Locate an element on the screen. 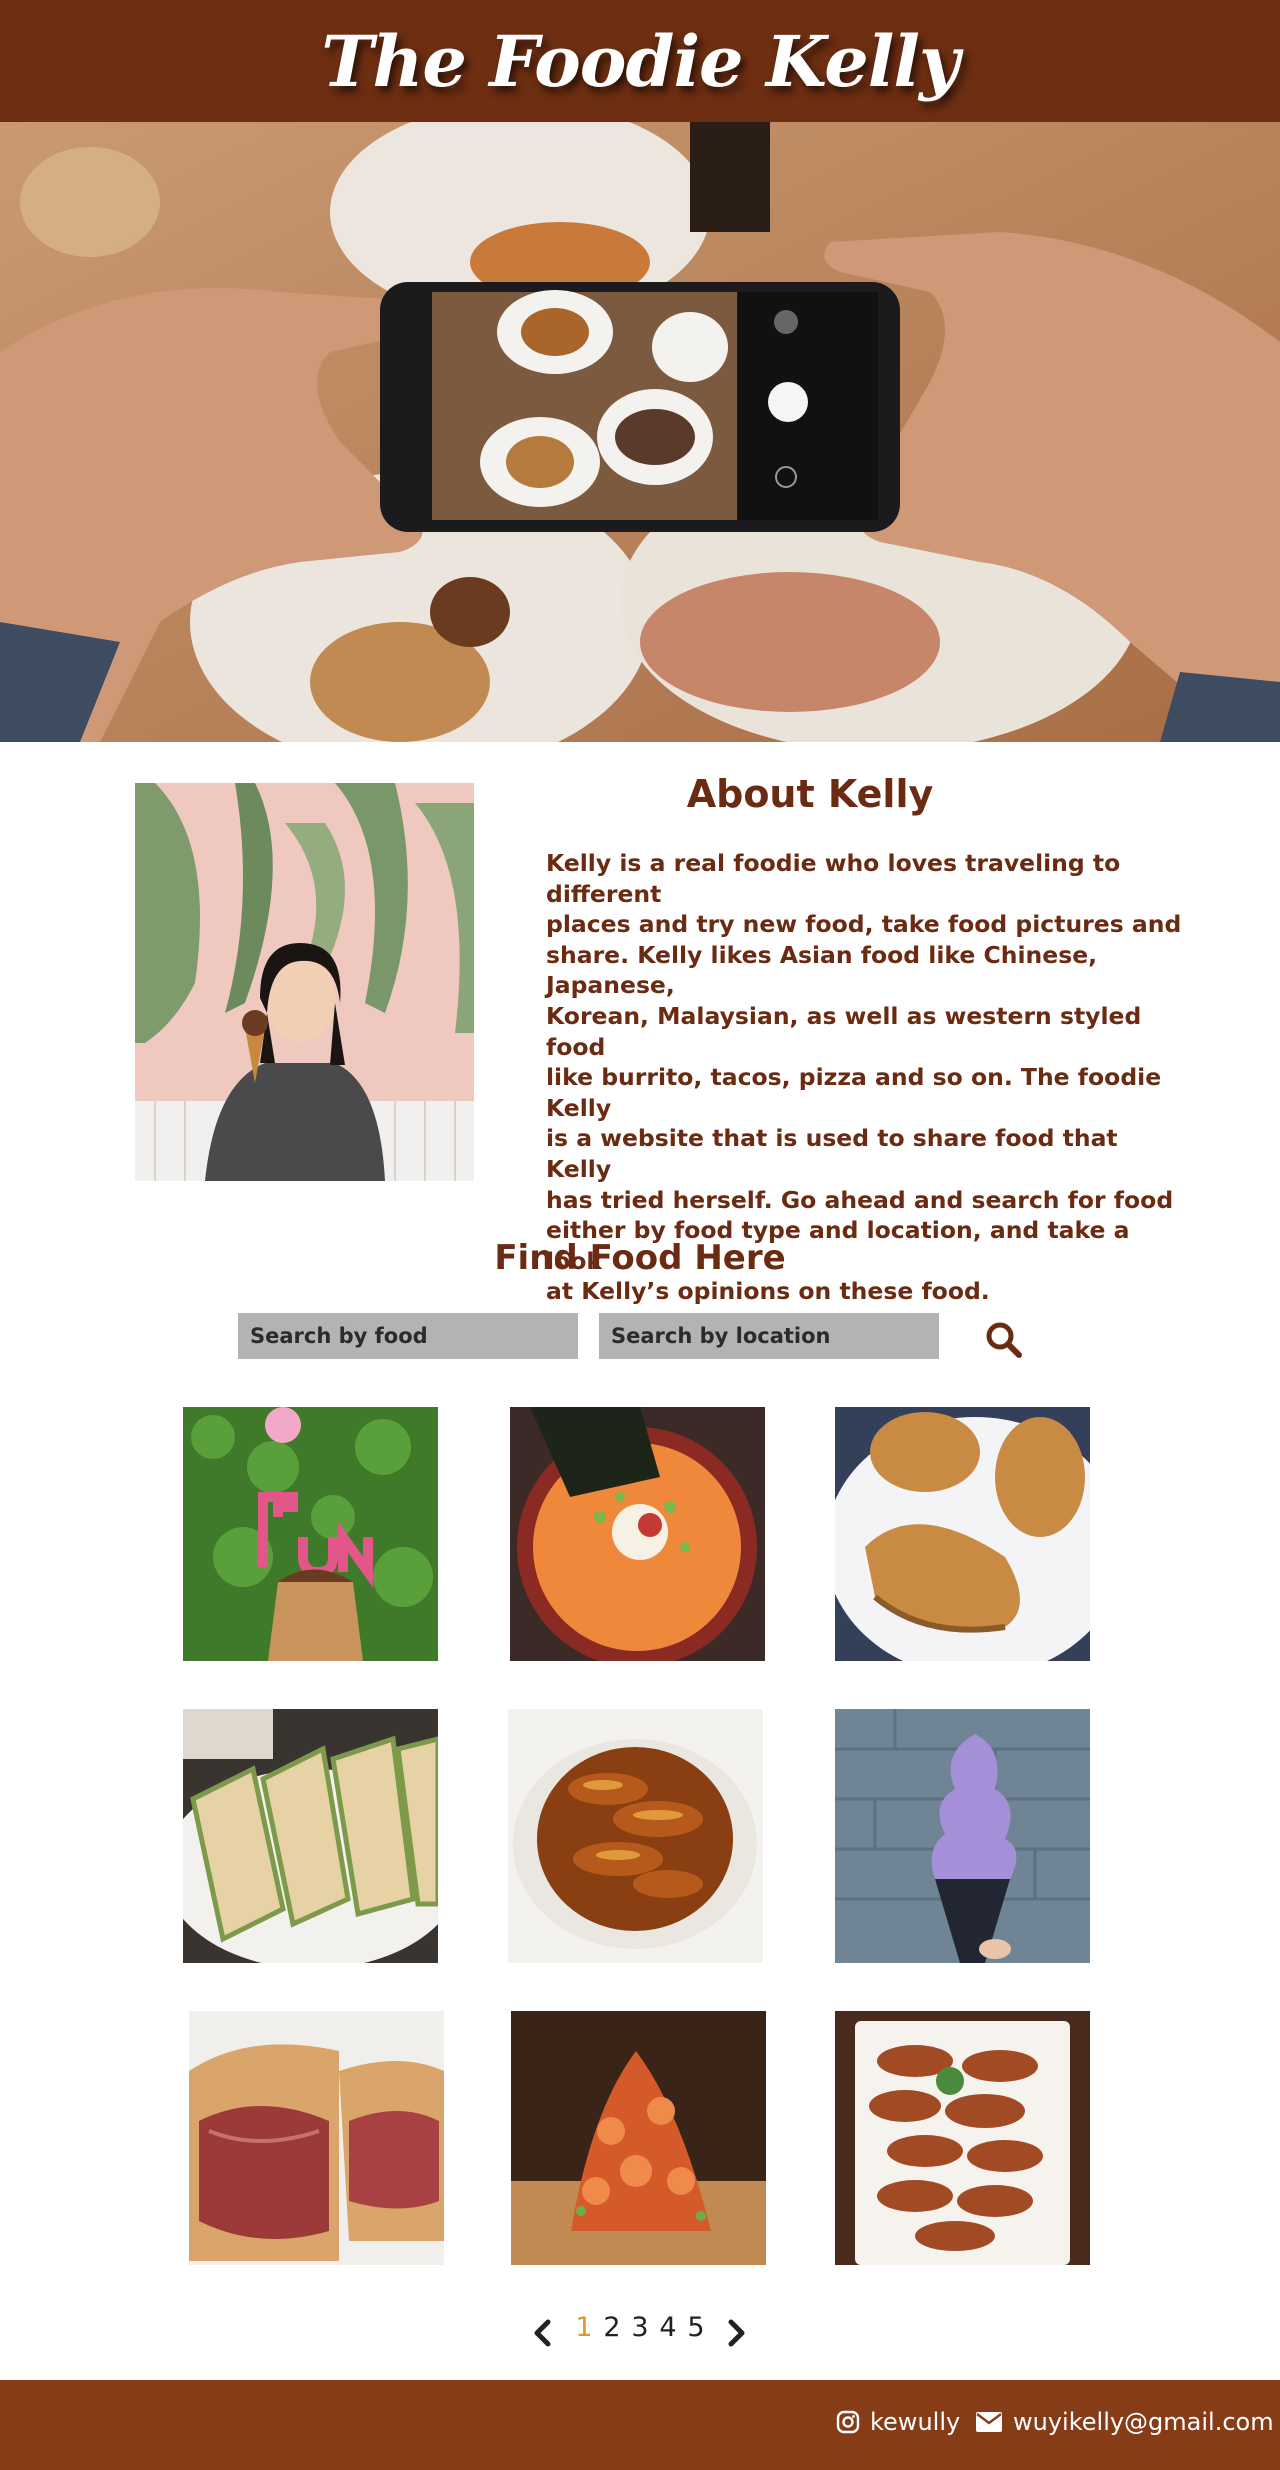 This screenshot has width=1280, height=2470. email-link: wuyikelly@gmail.com is located at coordinates (1124, 2422).